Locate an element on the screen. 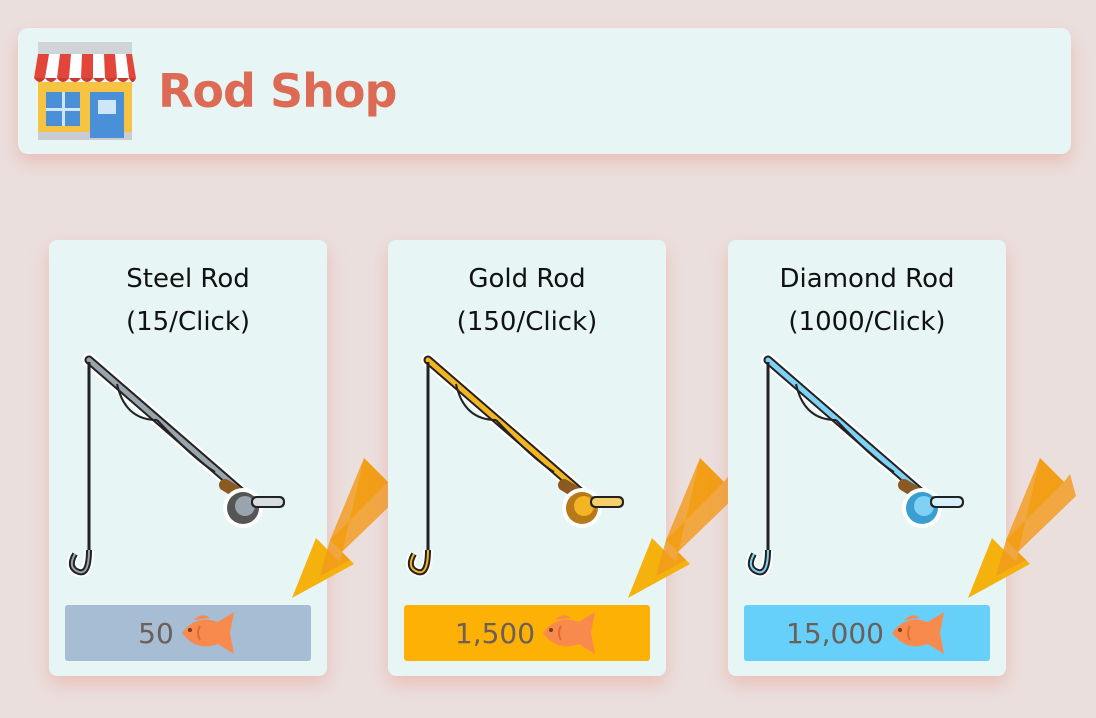 Image resolution: width=1096 pixels, height=718 pixels. buy-gold-rod-button: 1,500 is located at coordinates (527, 633).